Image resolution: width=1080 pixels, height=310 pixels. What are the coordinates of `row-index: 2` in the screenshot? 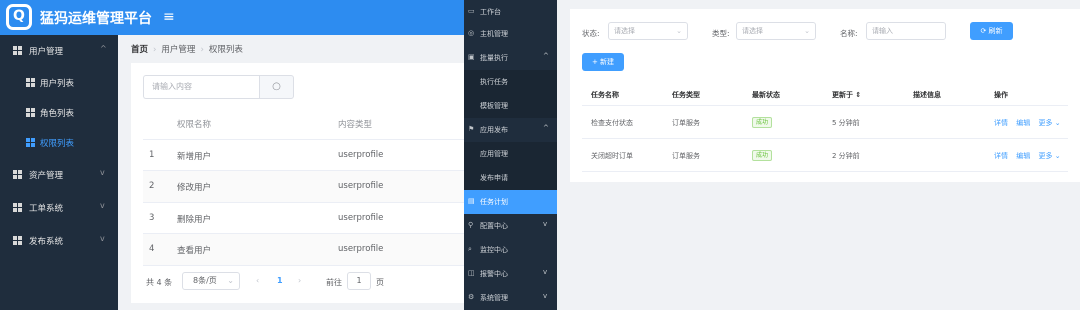 It's located at (152, 186).